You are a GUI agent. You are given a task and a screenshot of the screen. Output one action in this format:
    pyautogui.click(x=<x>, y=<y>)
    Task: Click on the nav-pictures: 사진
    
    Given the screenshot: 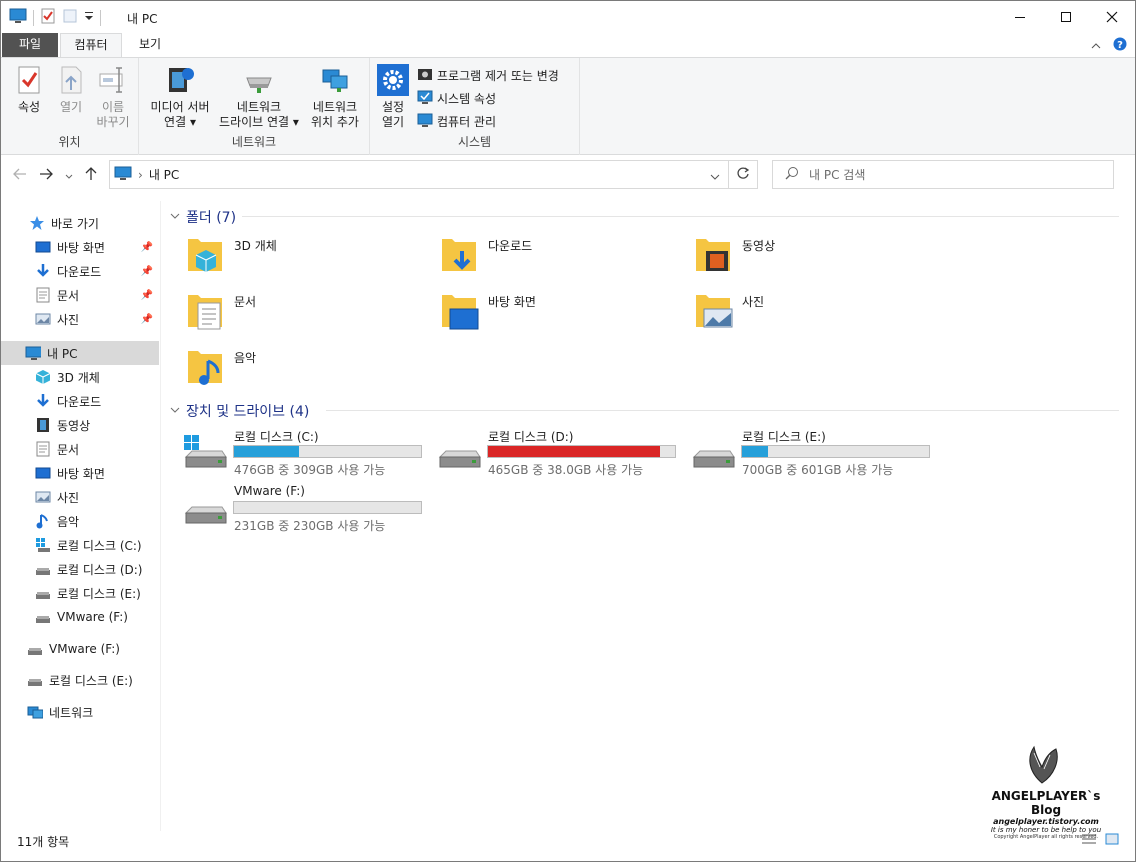 What is the action you would take?
    pyautogui.click(x=80, y=497)
    